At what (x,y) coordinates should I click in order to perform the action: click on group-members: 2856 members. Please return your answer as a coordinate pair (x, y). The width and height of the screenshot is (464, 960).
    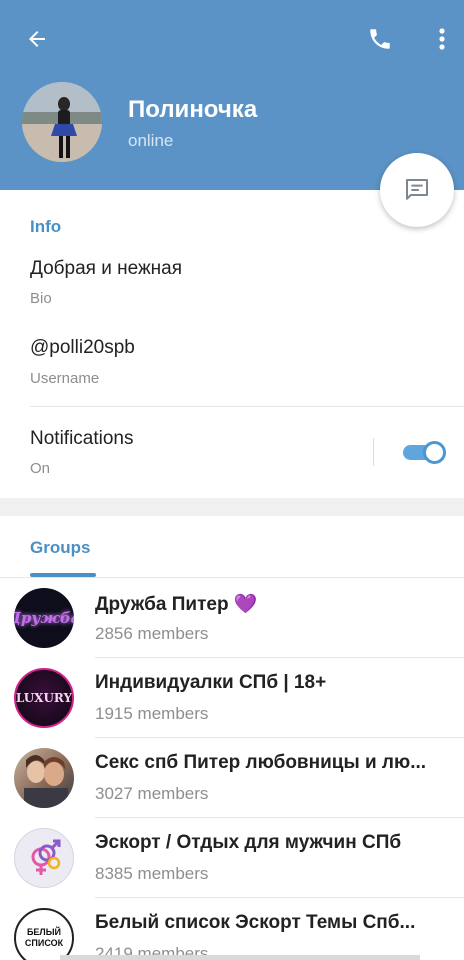
    Looking at the image, I should click on (152, 633).